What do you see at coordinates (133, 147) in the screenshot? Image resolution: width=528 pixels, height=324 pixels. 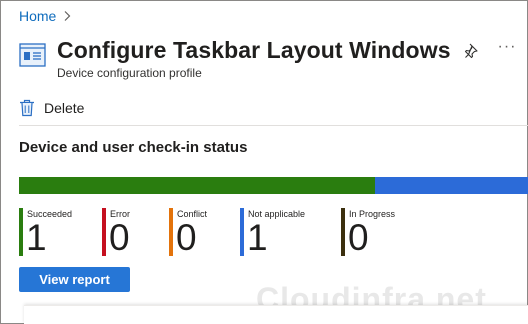 I see `section-title: Device and user check-in status` at bounding box center [133, 147].